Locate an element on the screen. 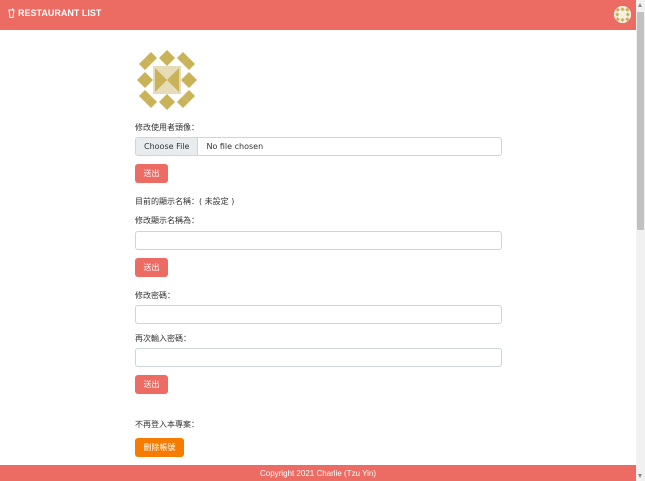 Image resolution: width=645 pixels, height=481 pixels. avatar-submit-button: 送出 is located at coordinates (151, 173).